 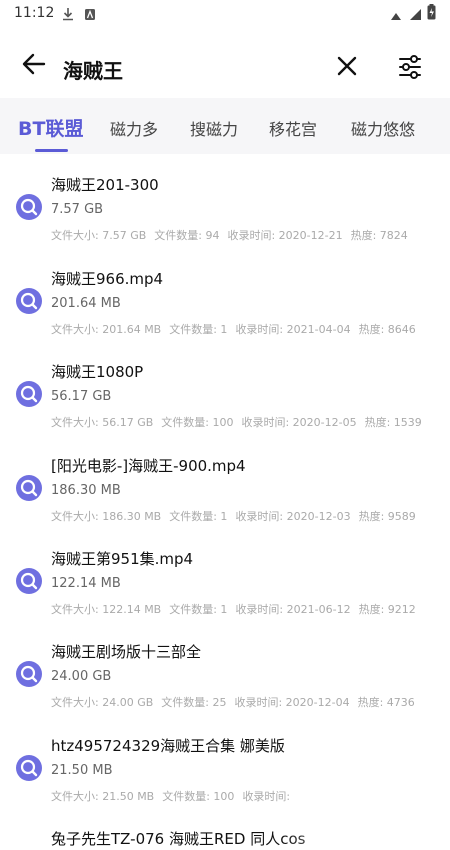 What do you see at coordinates (386, 702) in the screenshot?
I see `meta-heat: 热度: 4736` at bounding box center [386, 702].